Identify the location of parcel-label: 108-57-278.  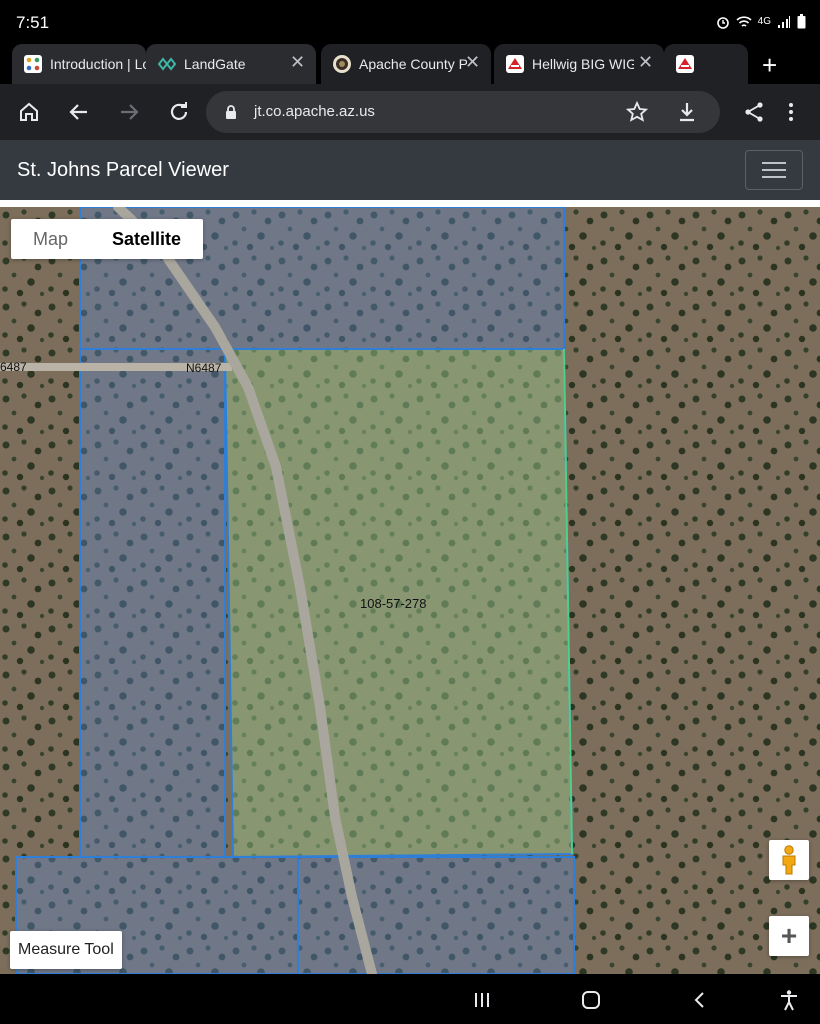
(393, 603).